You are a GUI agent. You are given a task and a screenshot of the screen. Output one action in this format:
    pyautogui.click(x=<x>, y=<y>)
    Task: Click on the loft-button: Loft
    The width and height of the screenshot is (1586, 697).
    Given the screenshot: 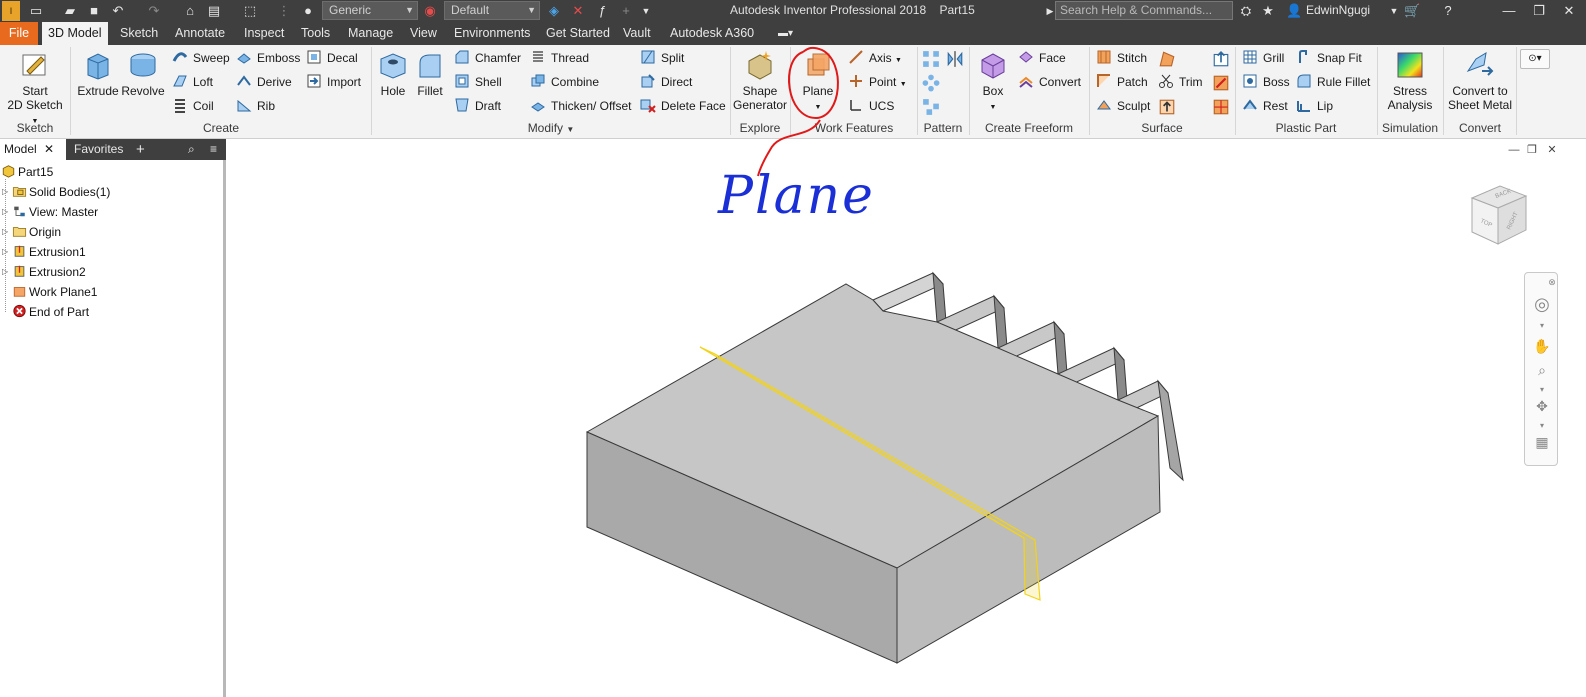 What is the action you would take?
    pyautogui.click(x=192, y=82)
    